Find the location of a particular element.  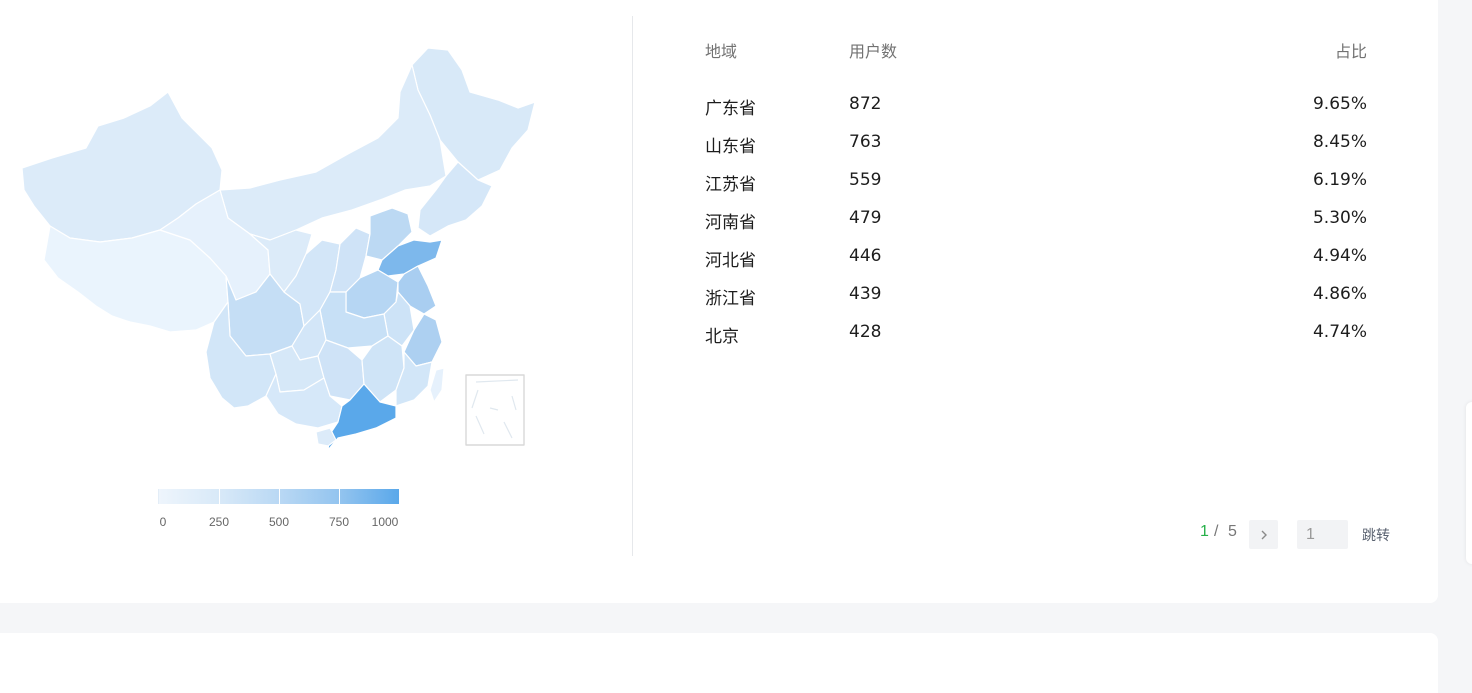

next-card is located at coordinates (719, 663).